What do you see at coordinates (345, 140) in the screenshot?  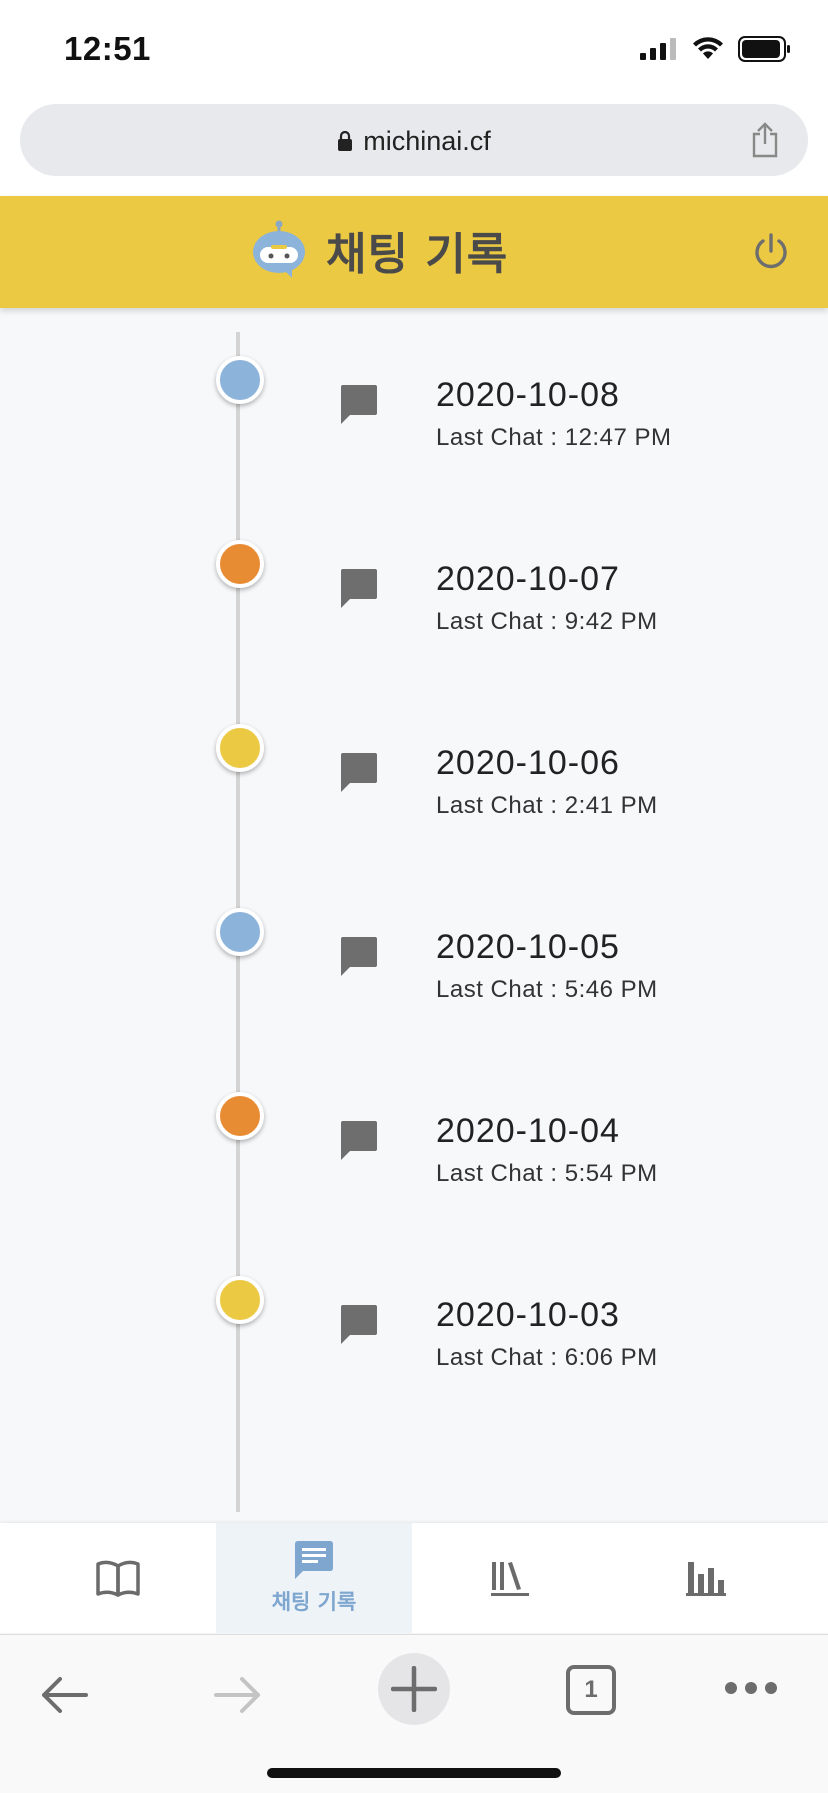 I see `lock-icon` at bounding box center [345, 140].